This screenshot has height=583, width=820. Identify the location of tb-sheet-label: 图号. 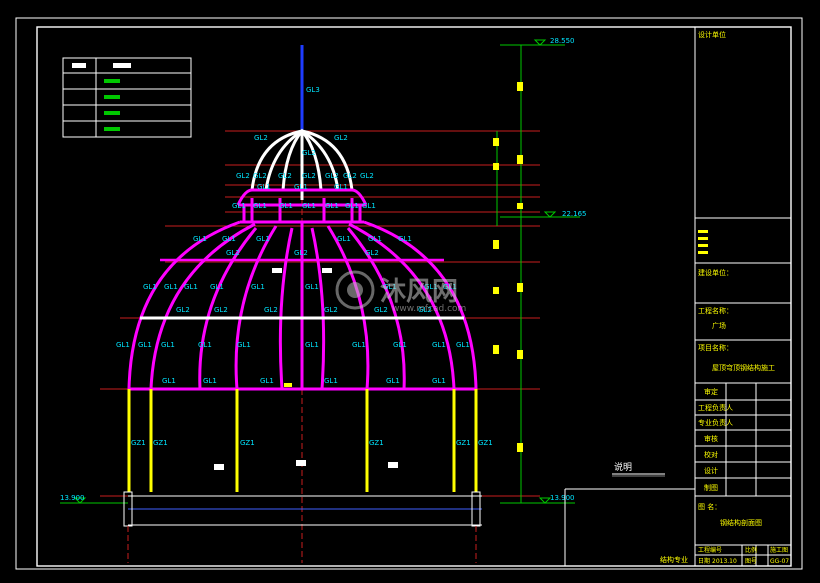
(751, 561).